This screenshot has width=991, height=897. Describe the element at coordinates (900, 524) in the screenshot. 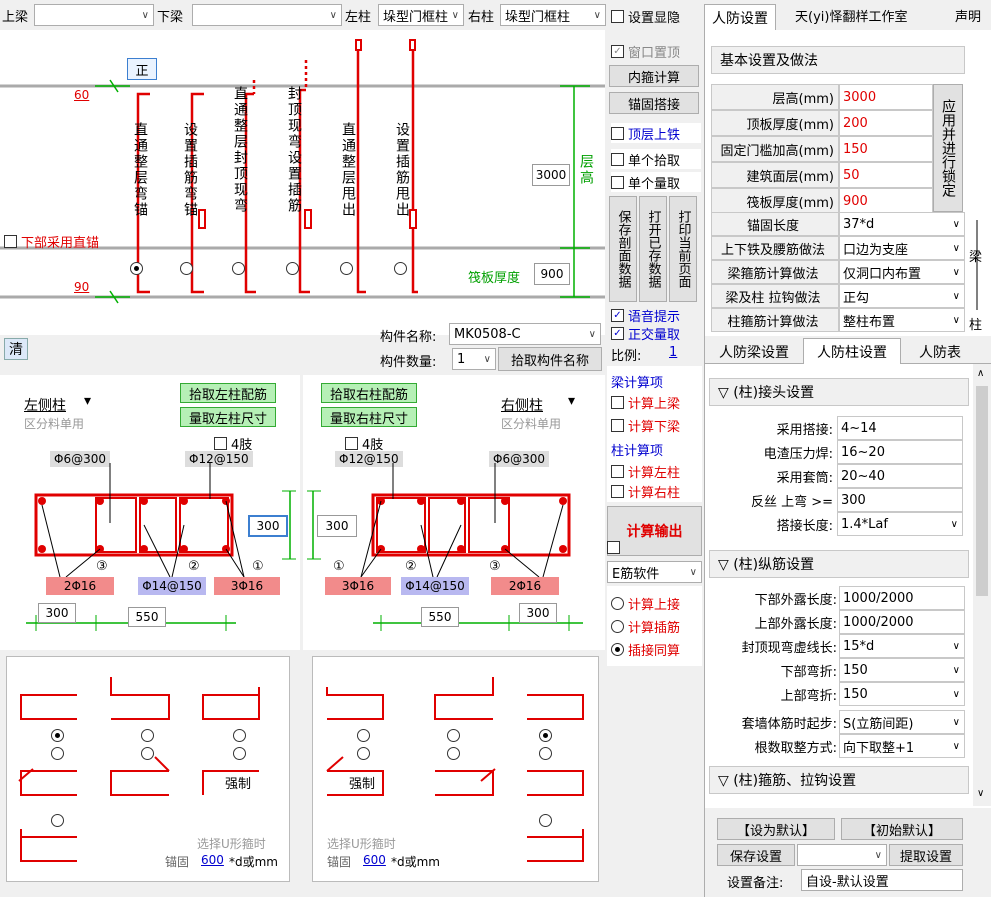

I see `lap-row-5-box: 1.4*Laf ∨` at that location.